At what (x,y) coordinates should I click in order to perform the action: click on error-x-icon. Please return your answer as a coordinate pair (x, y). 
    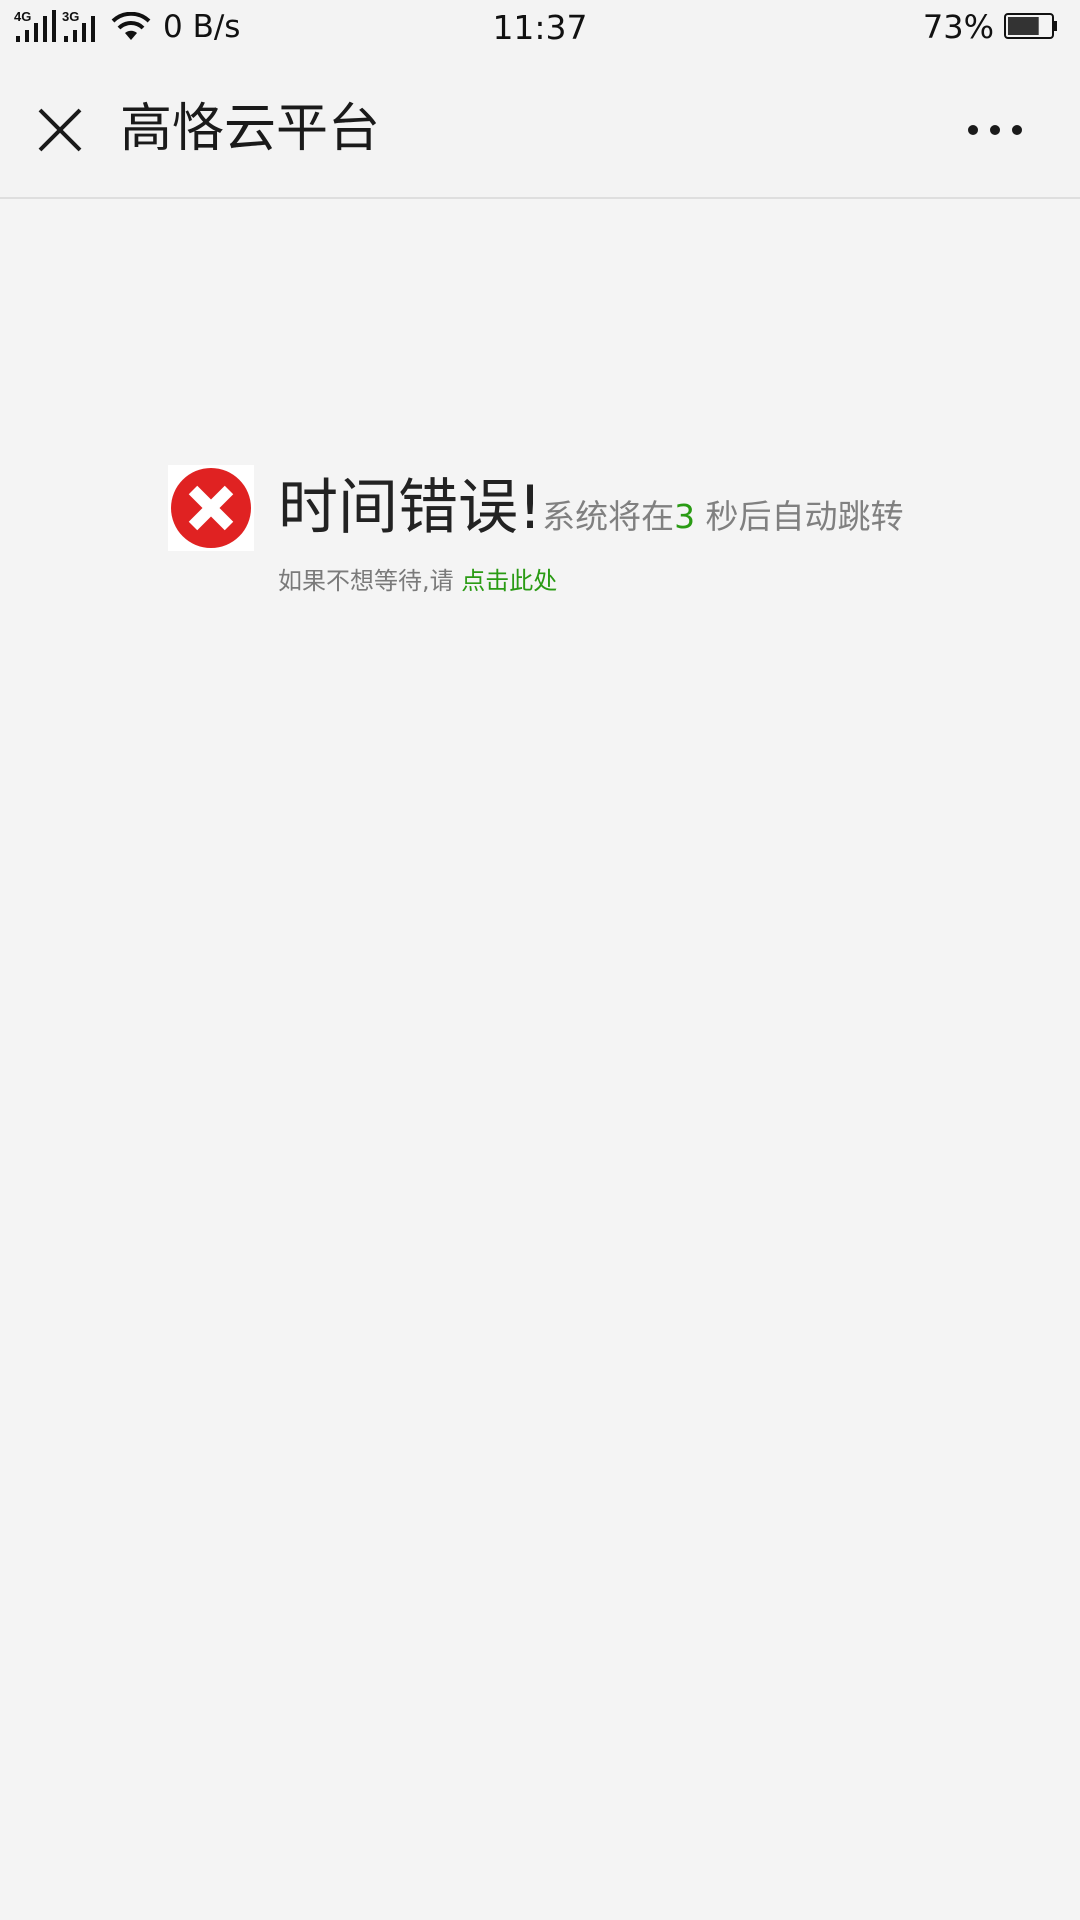
    Looking at the image, I should click on (211, 508).